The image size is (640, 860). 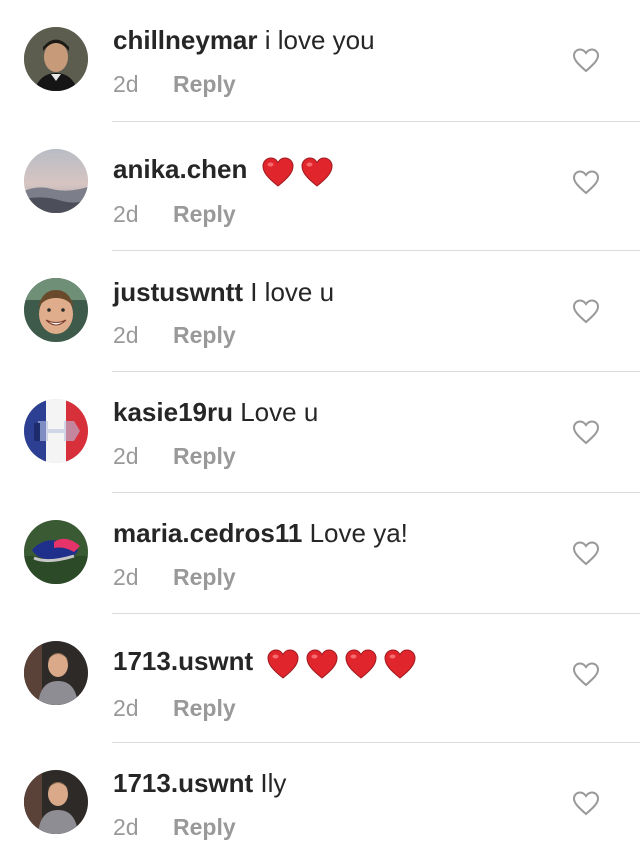 I want to click on comment-item: 1713.uswnt 2d Reply, so click(x=320, y=678).